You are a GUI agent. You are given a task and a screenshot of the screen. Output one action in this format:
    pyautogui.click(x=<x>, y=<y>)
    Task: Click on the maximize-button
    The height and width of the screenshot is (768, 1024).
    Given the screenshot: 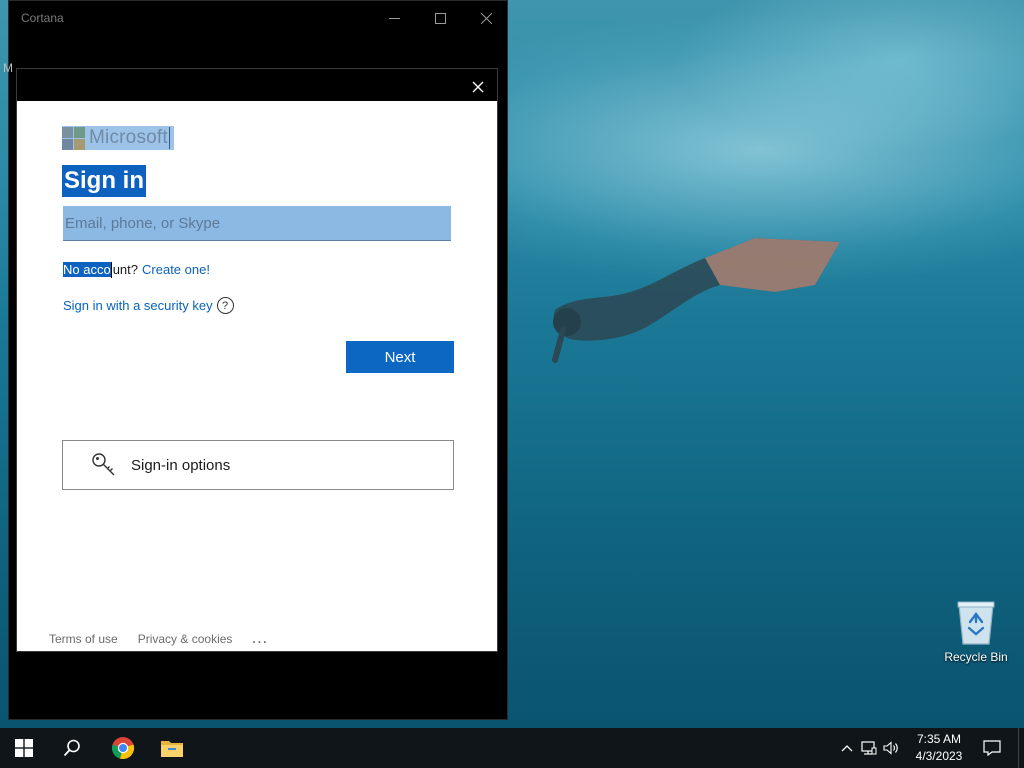 What is the action you would take?
    pyautogui.click(x=440, y=18)
    